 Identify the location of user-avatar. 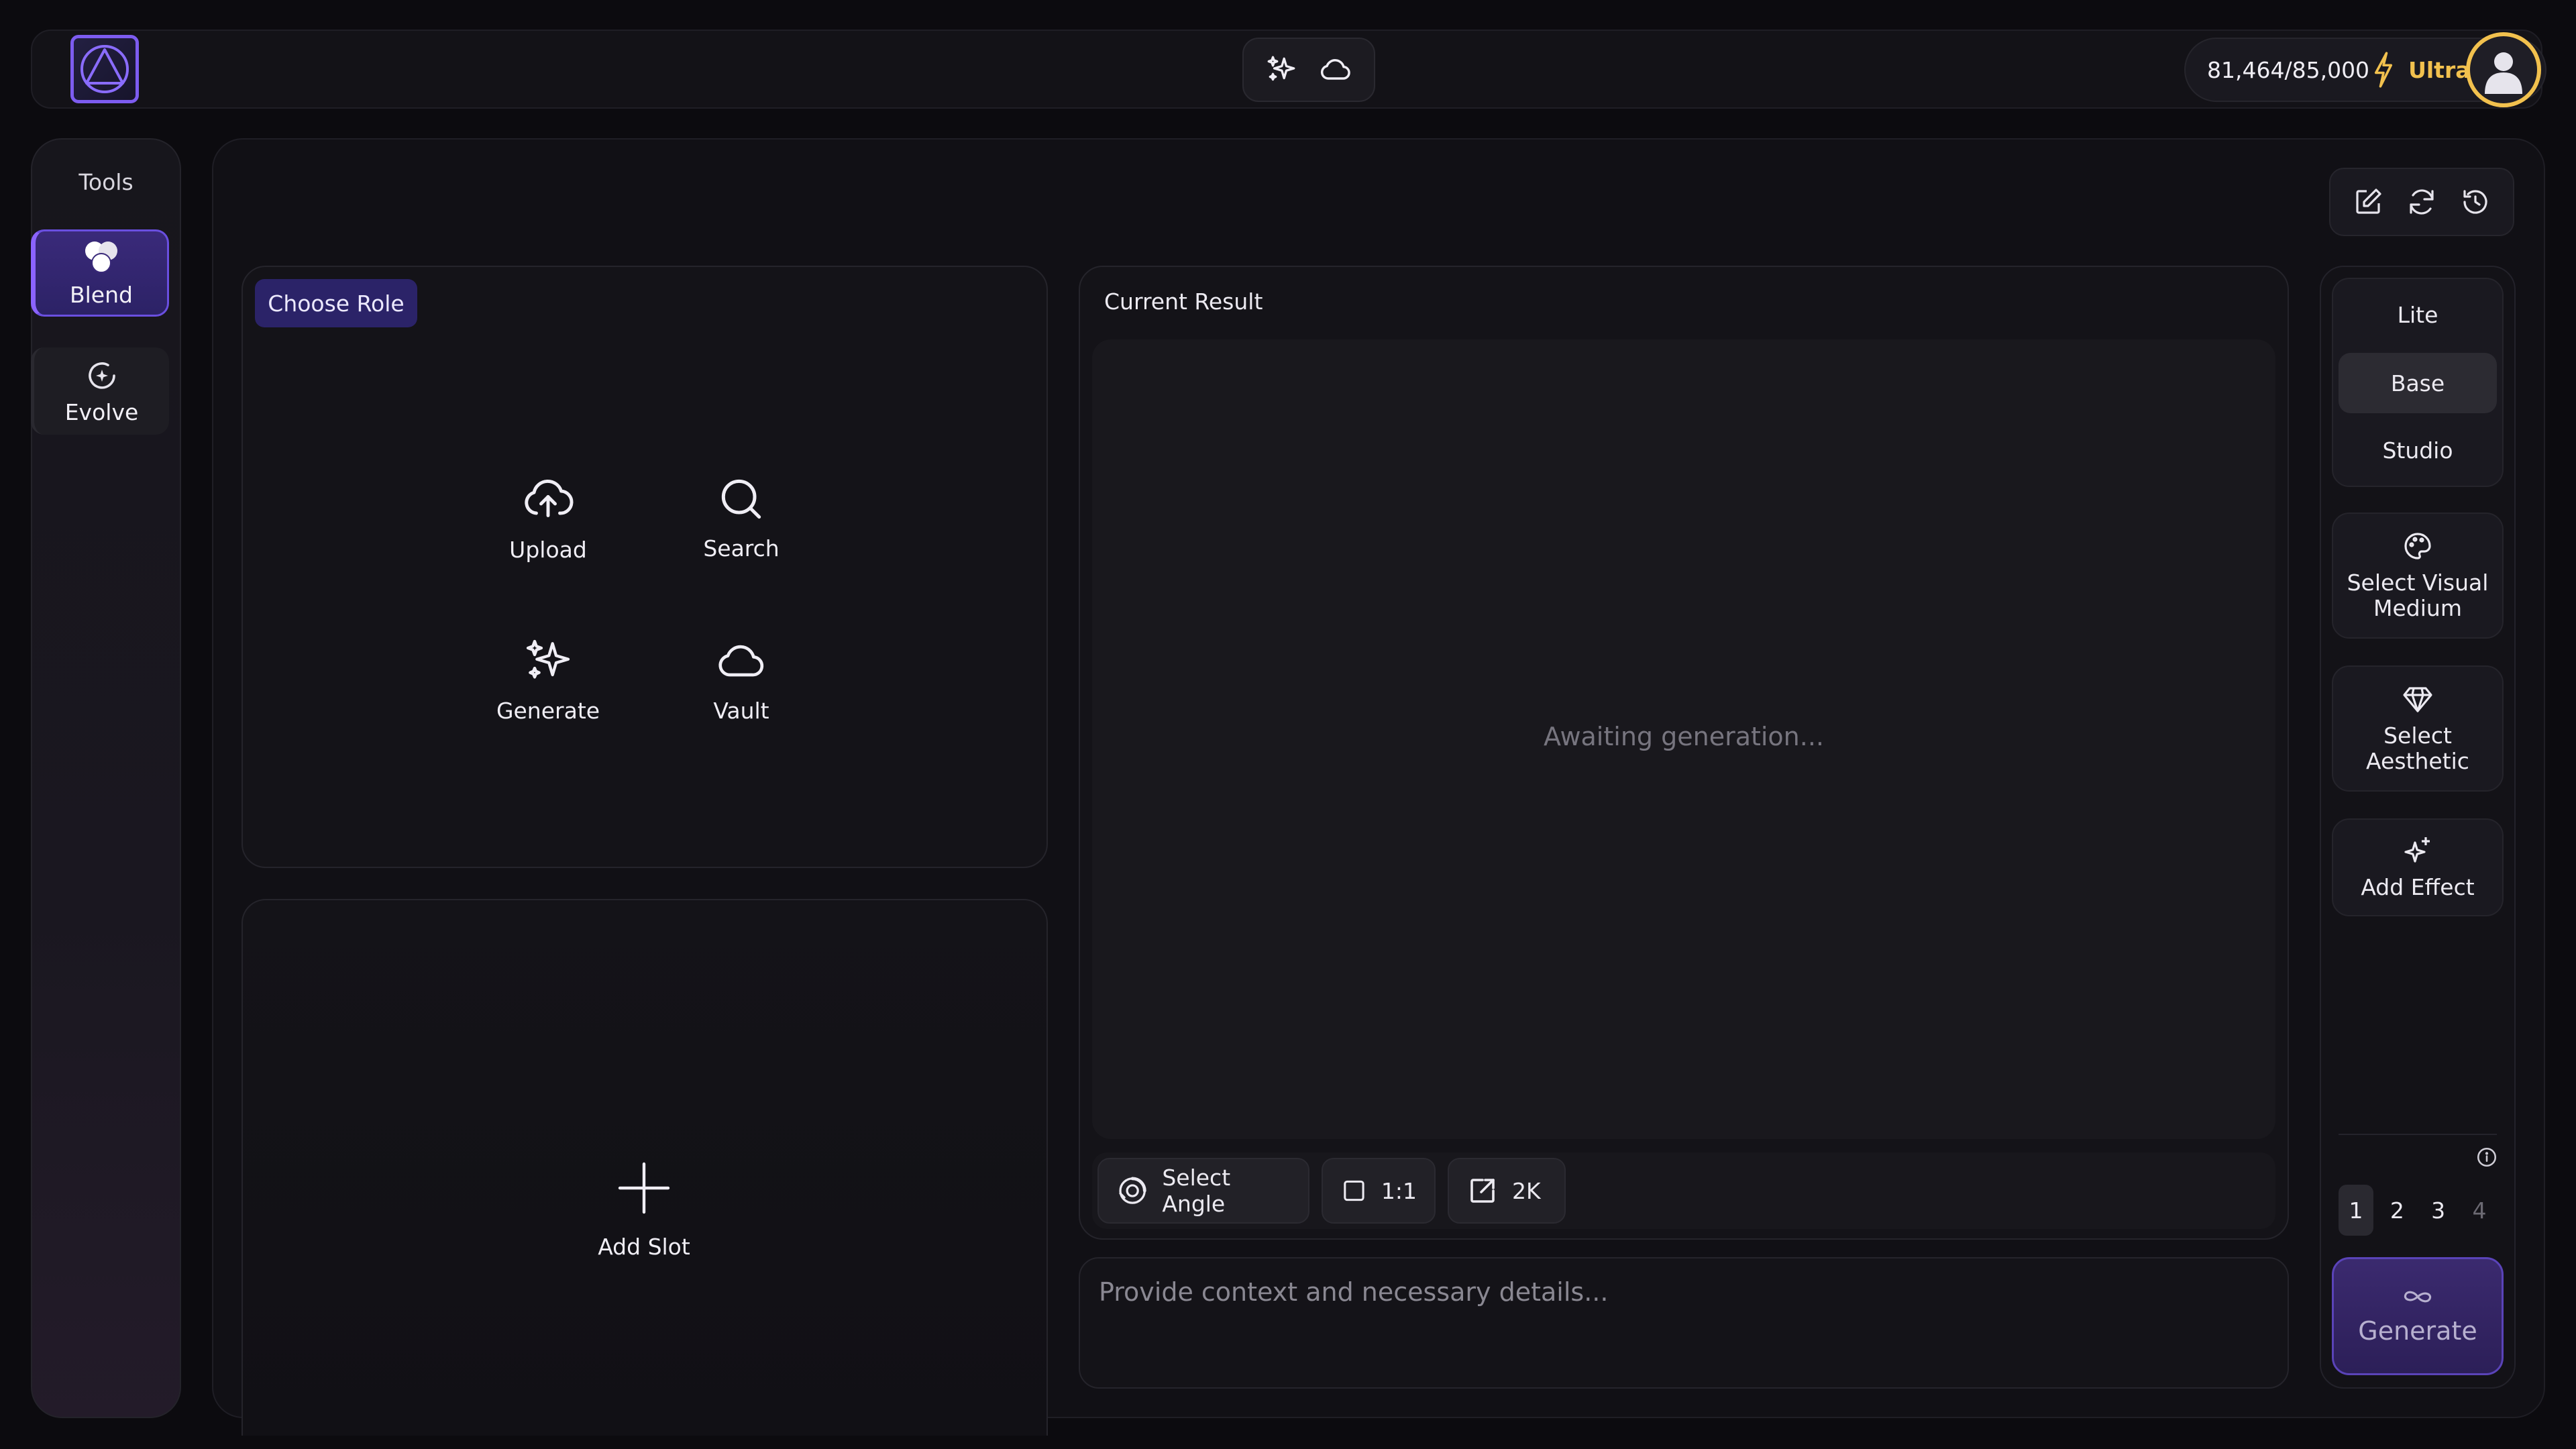
(2503, 69).